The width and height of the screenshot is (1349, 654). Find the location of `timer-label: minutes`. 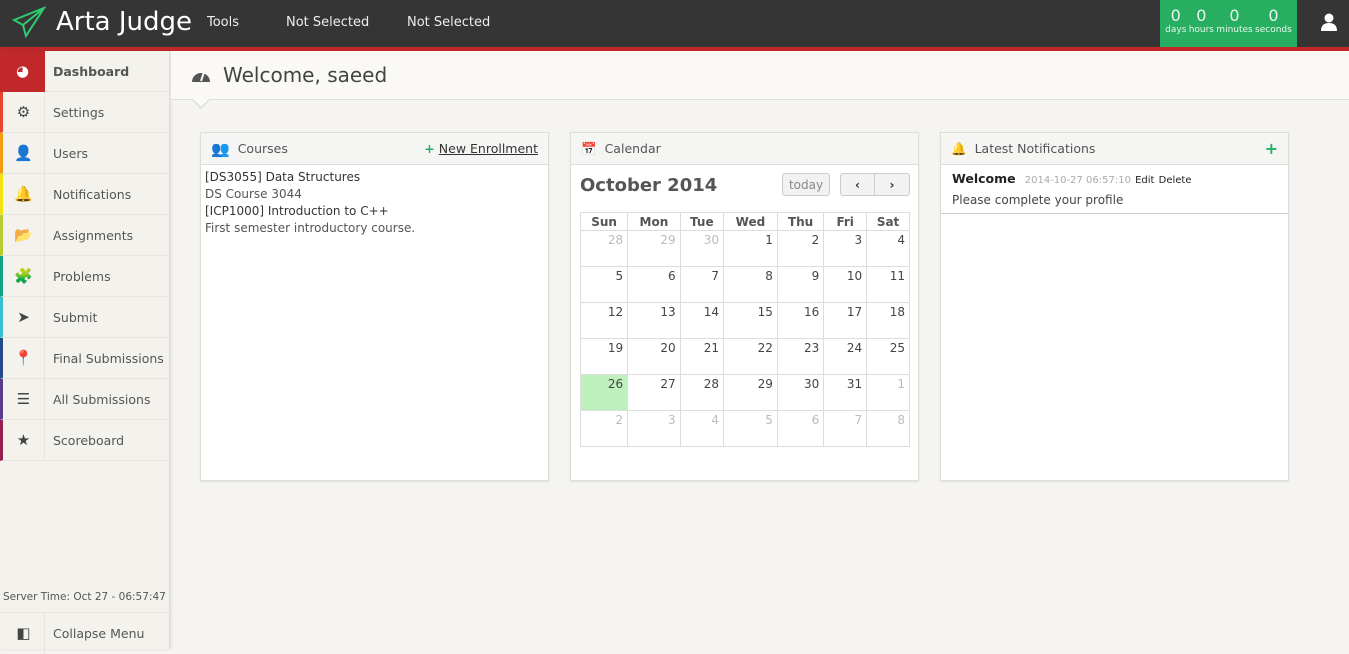

timer-label: minutes is located at coordinates (1234, 30).